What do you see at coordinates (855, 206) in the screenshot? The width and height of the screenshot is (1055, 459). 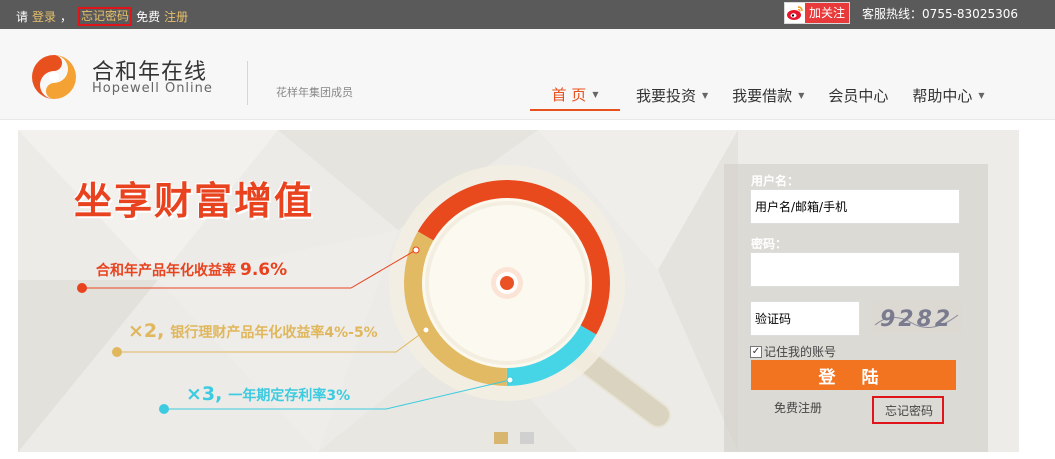 I see `username-input` at bounding box center [855, 206].